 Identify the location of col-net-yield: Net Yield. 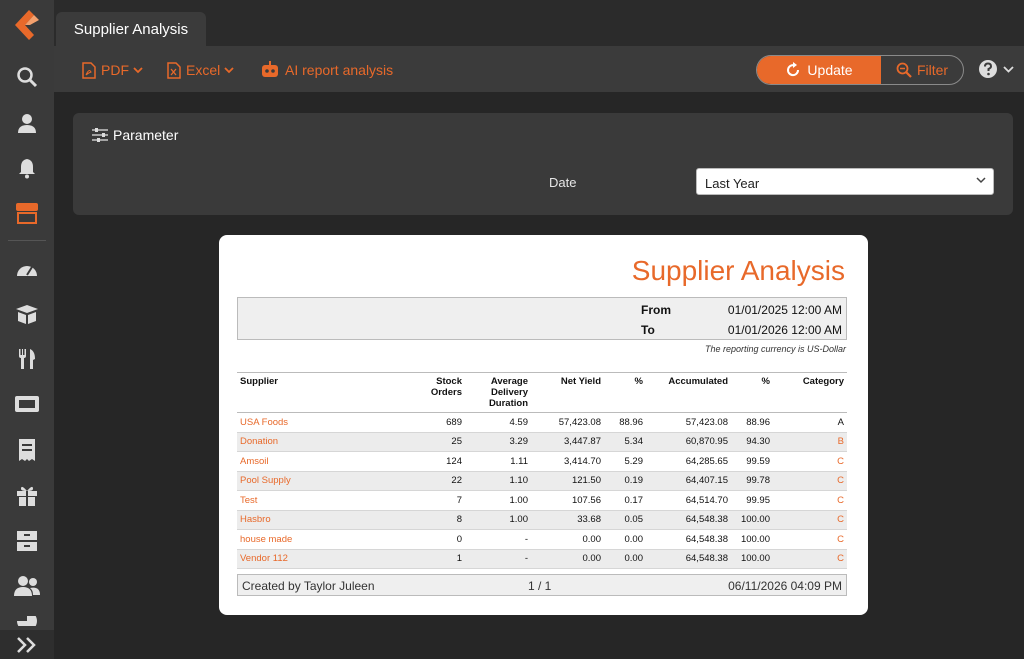
(567, 392).